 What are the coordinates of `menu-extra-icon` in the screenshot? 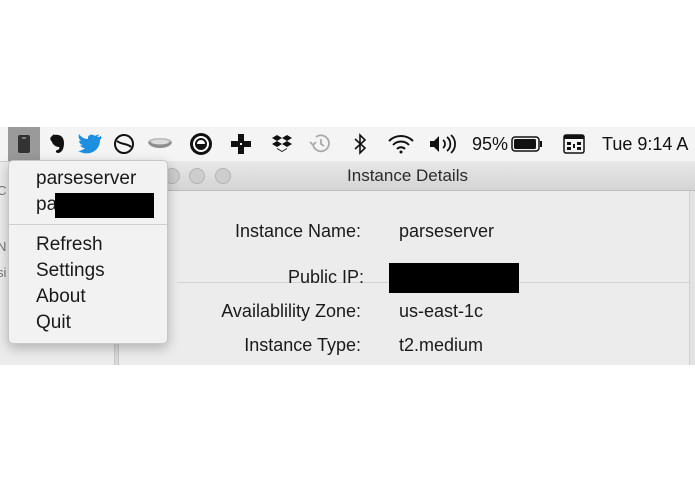 It's located at (574, 144).